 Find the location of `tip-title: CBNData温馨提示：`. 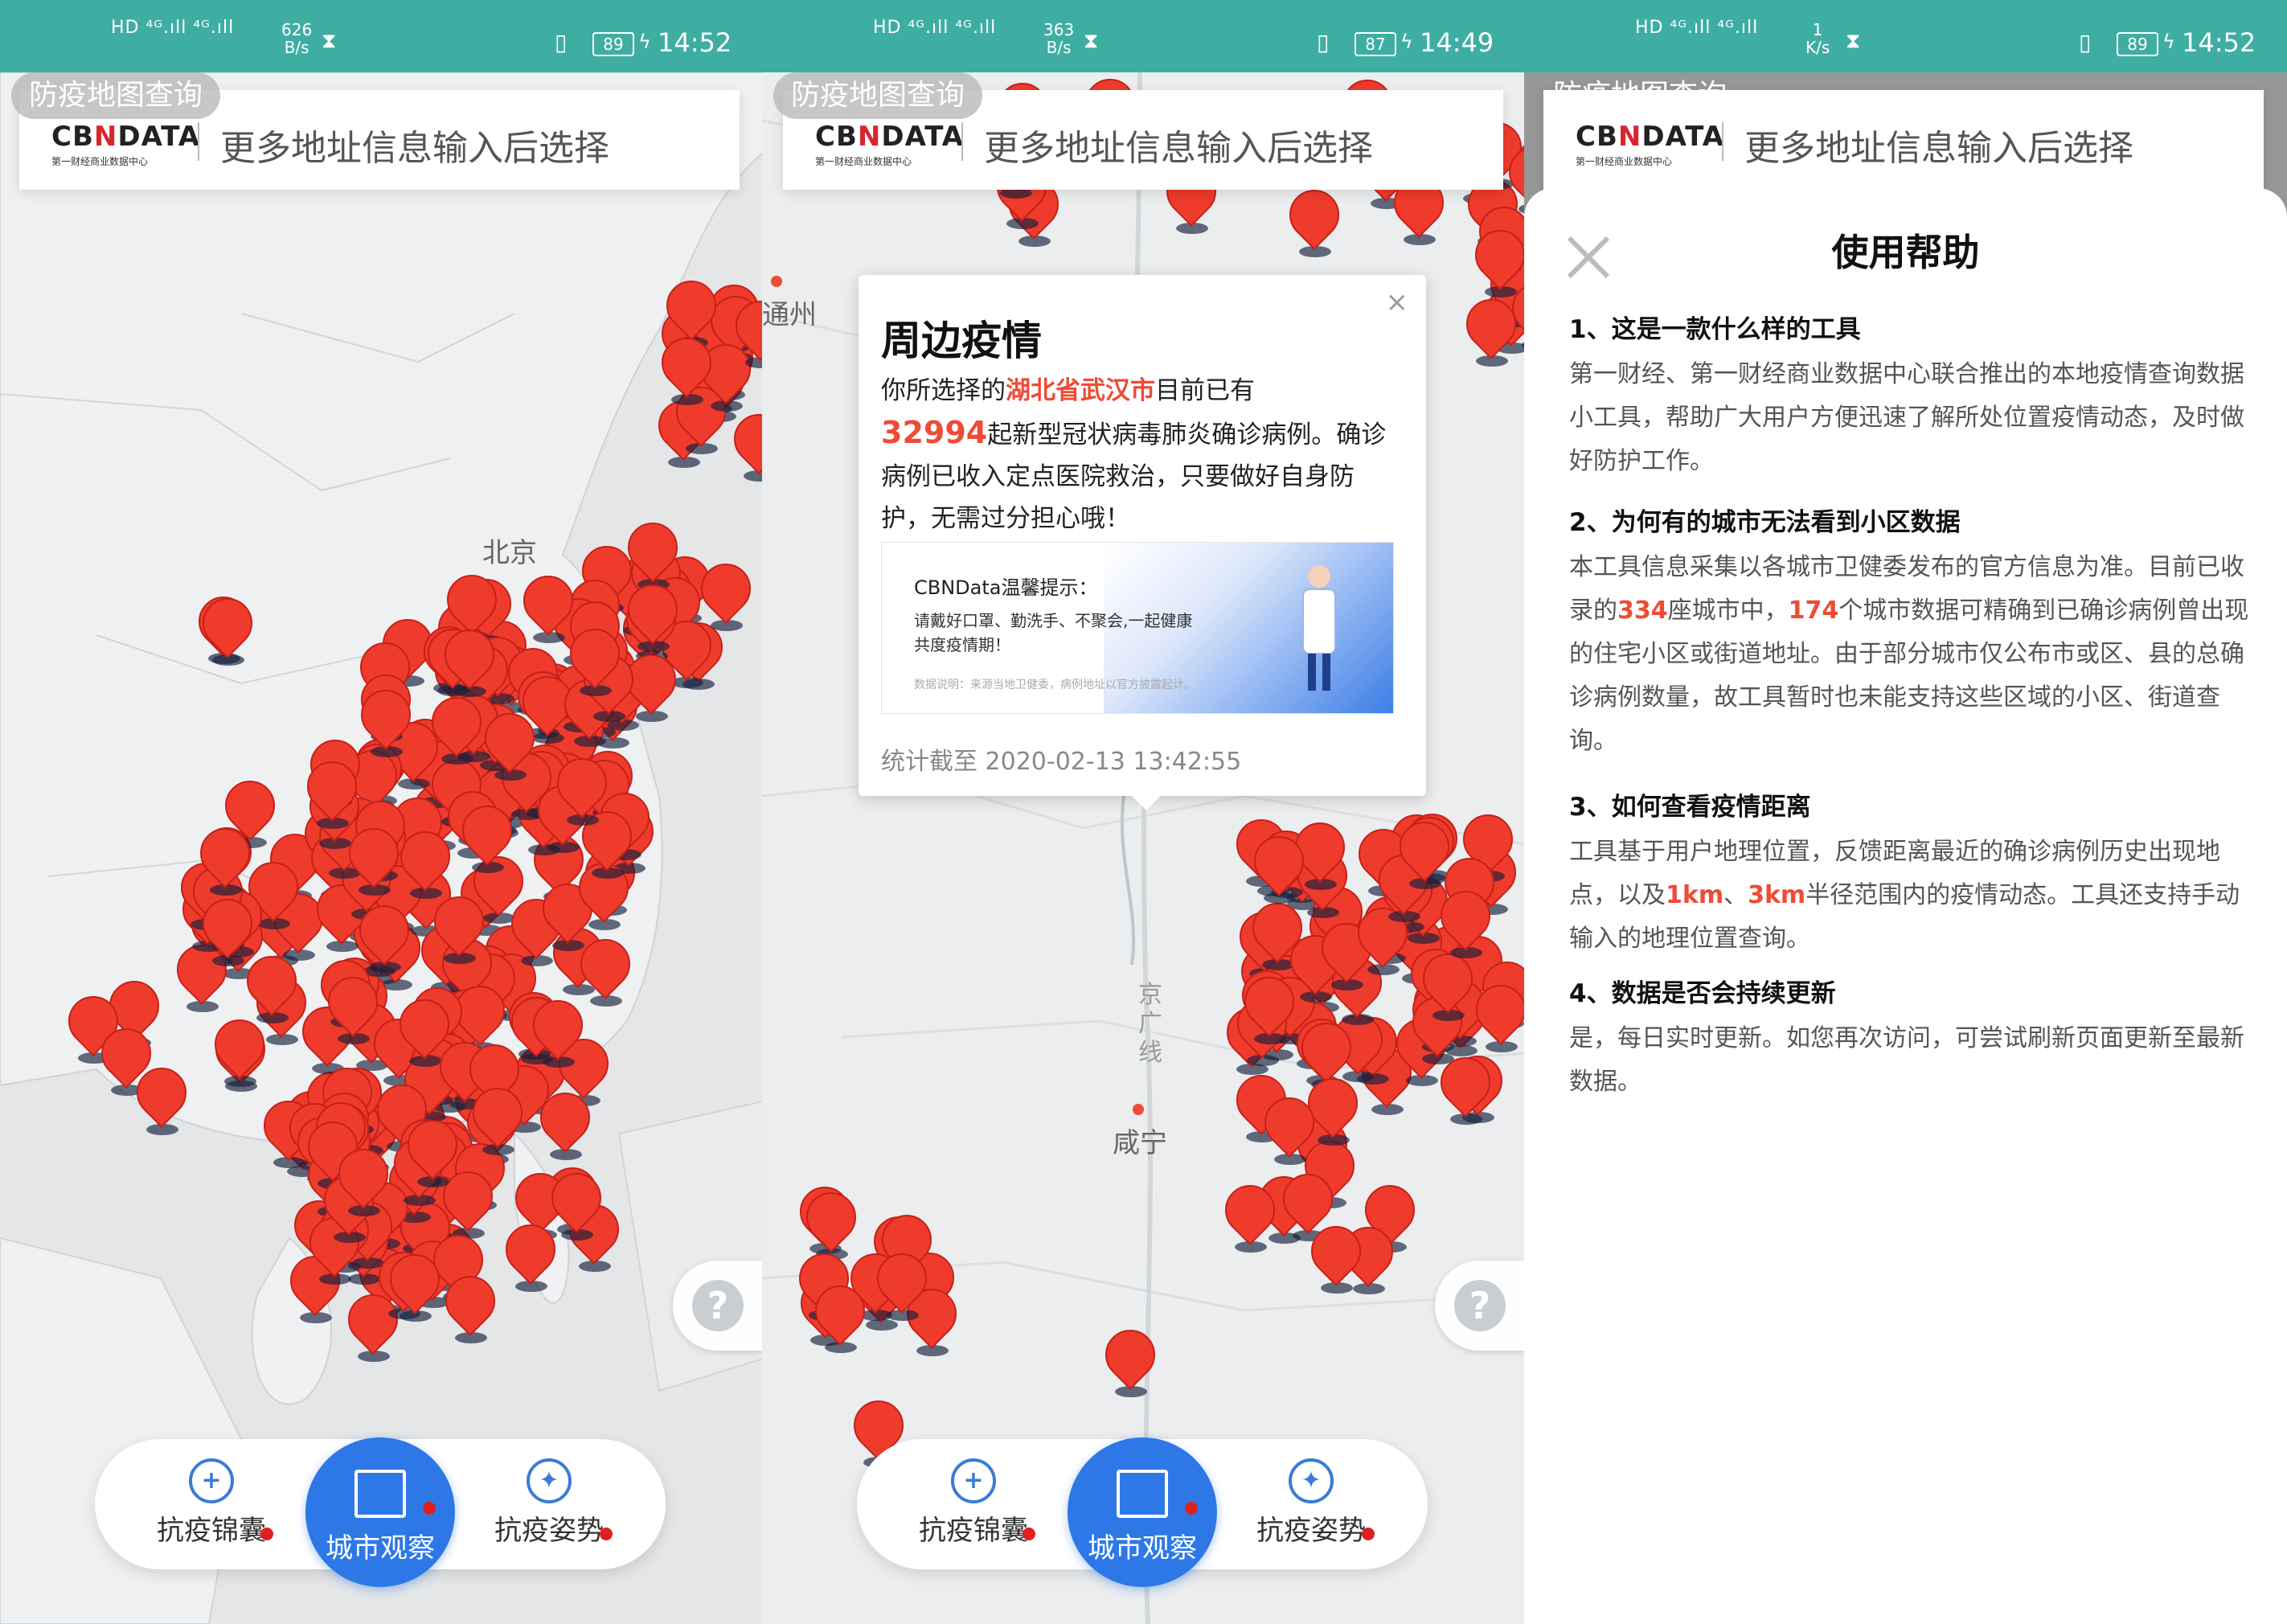

tip-title: CBNData温馨提示： is located at coordinates (1006, 587).